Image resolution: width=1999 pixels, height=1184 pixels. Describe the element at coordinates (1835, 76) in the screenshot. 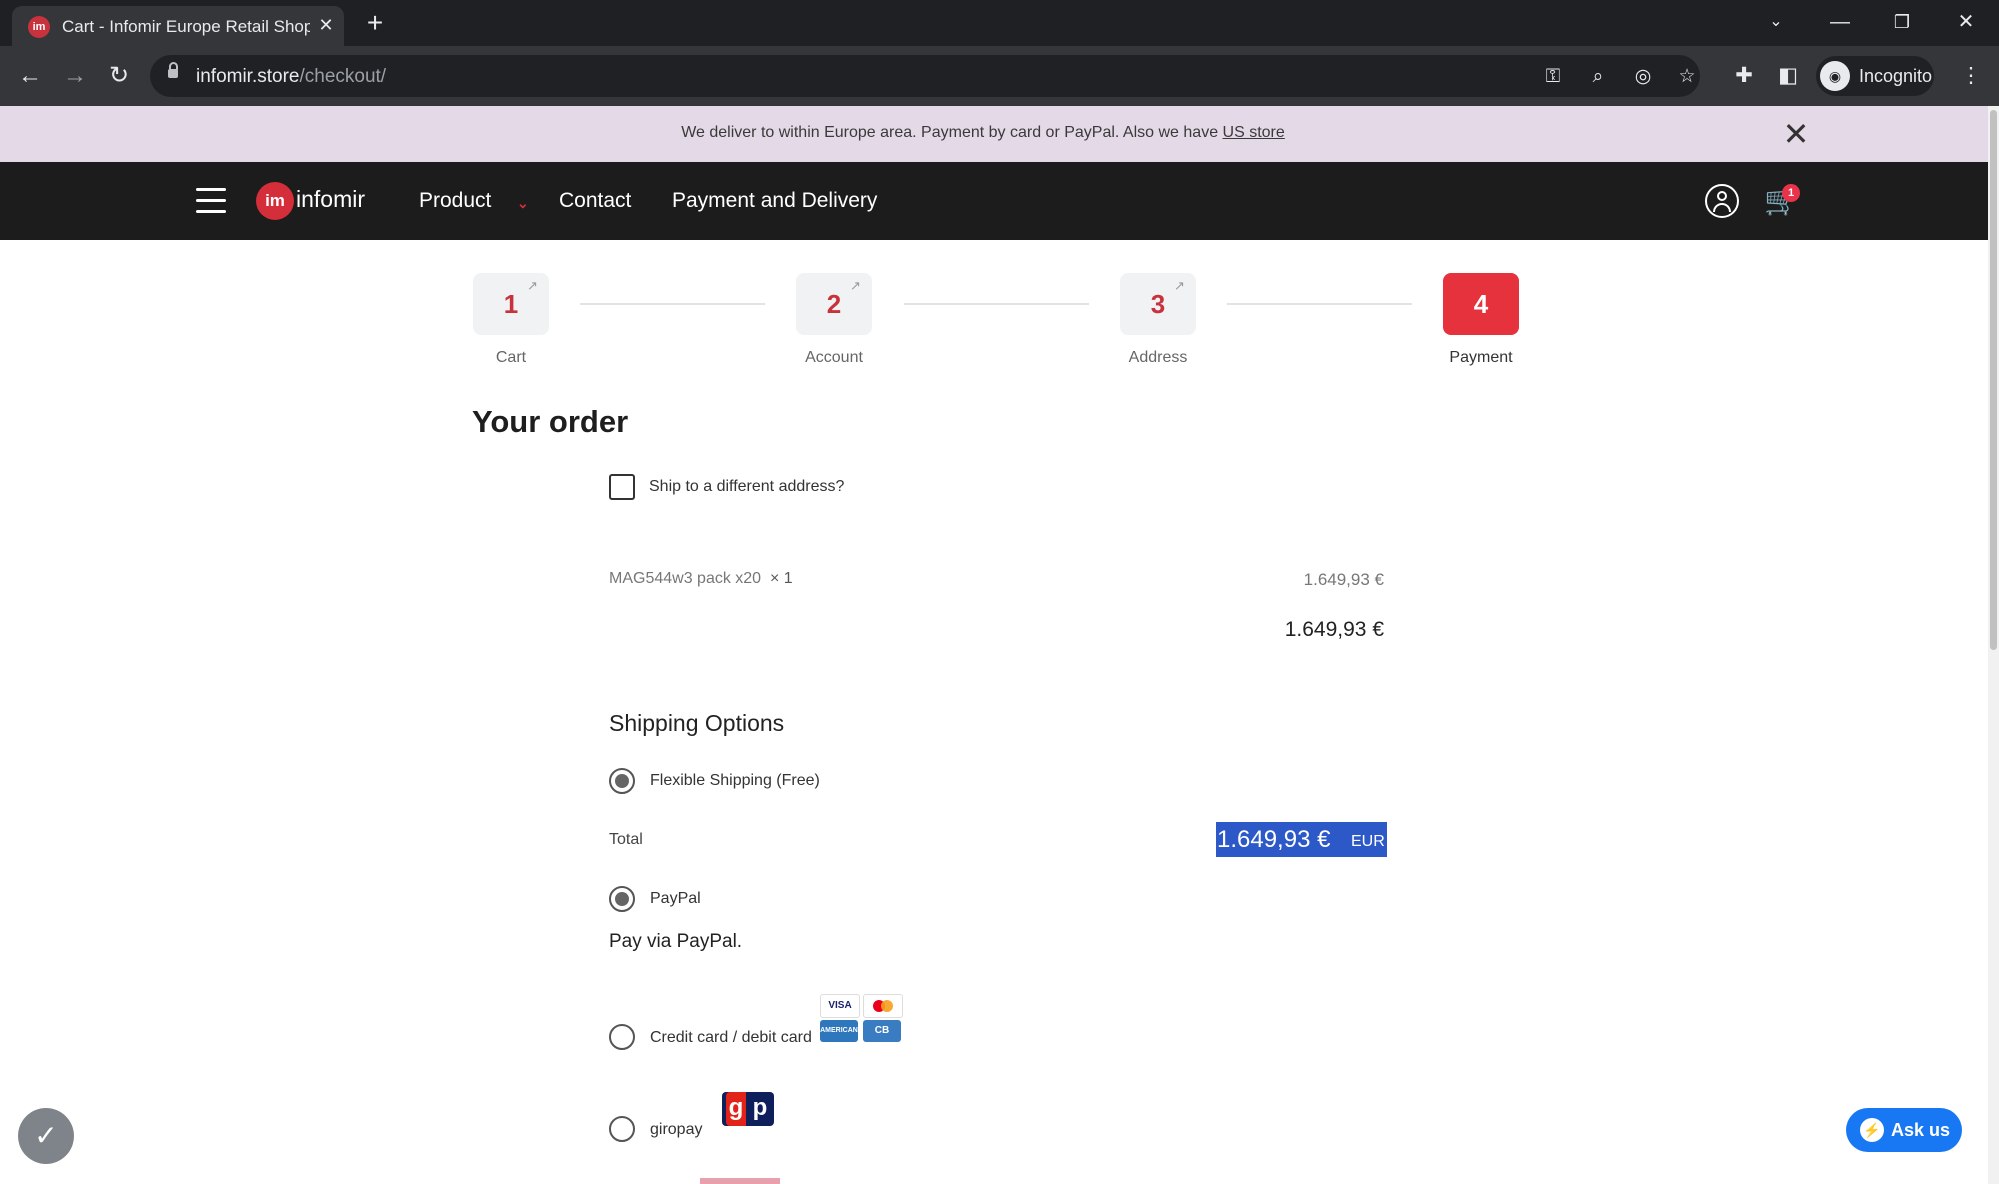

I see `incognito-icon: ◉` at that location.